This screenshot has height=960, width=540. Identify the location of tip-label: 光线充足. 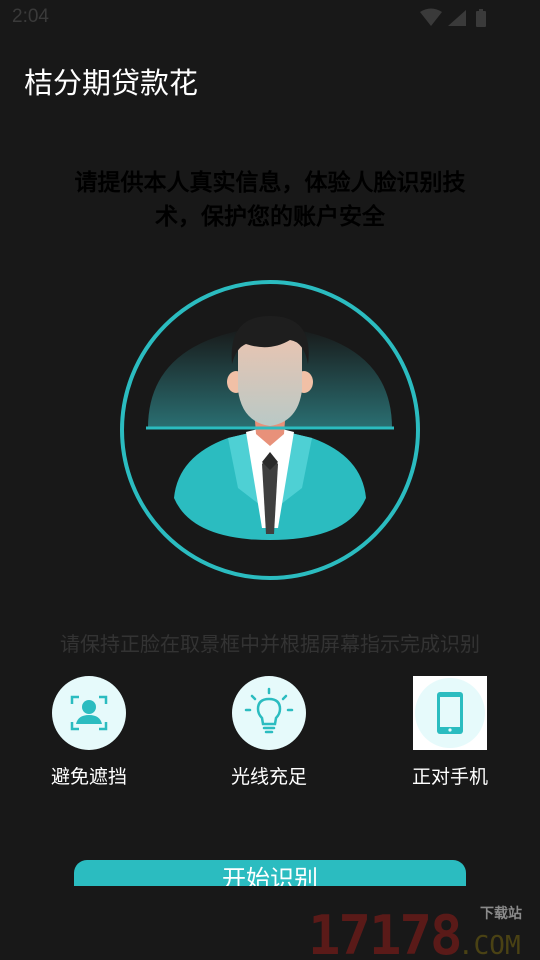
(268, 777).